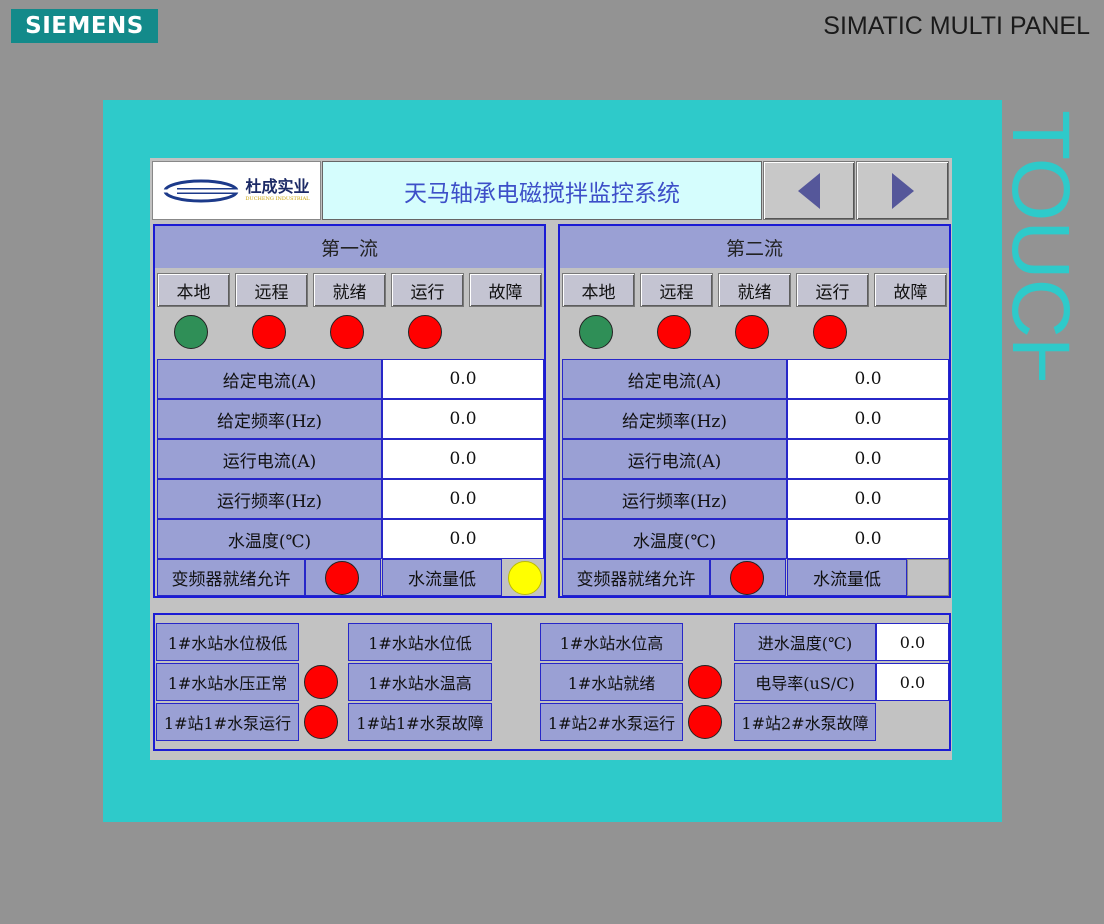  What do you see at coordinates (321, 722) in the screenshot?
I see `pump1-run-lamp` at bounding box center [321, 722].